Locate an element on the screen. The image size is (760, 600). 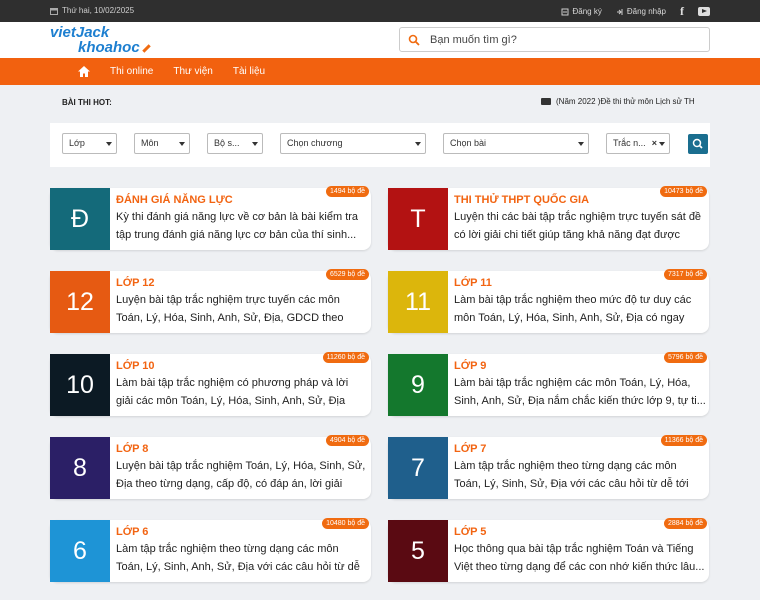
register-link: Đăng ký is located at coordinates (581, 11).